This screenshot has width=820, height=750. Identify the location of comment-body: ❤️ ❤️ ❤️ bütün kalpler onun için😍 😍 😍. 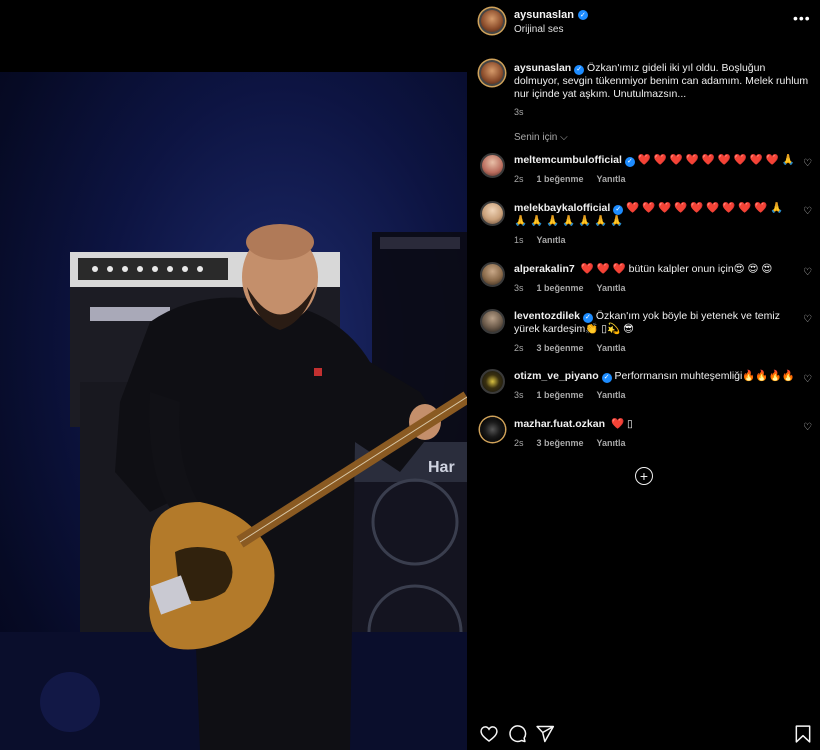
(676, 269).